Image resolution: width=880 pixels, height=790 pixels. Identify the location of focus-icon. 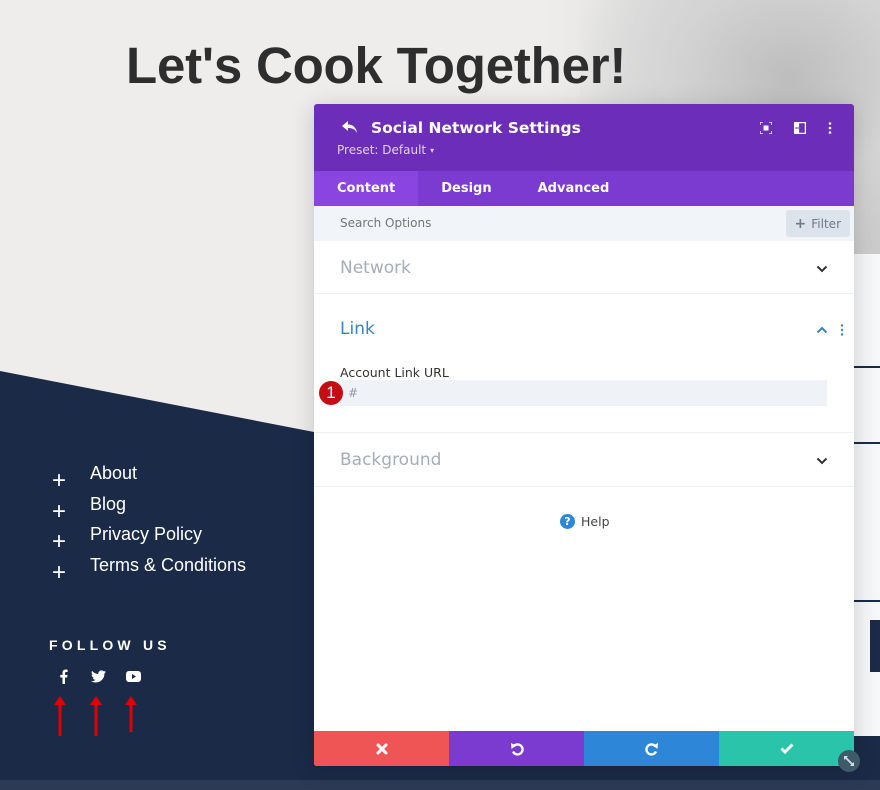
(766, 128).